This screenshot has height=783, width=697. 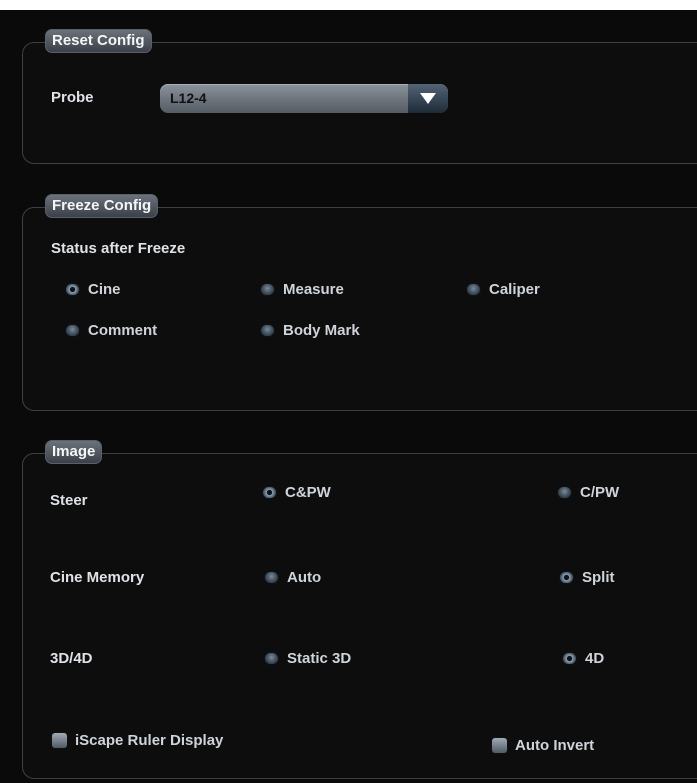 I want to click on radio-cine: Cine, so click(x=93, y=289).